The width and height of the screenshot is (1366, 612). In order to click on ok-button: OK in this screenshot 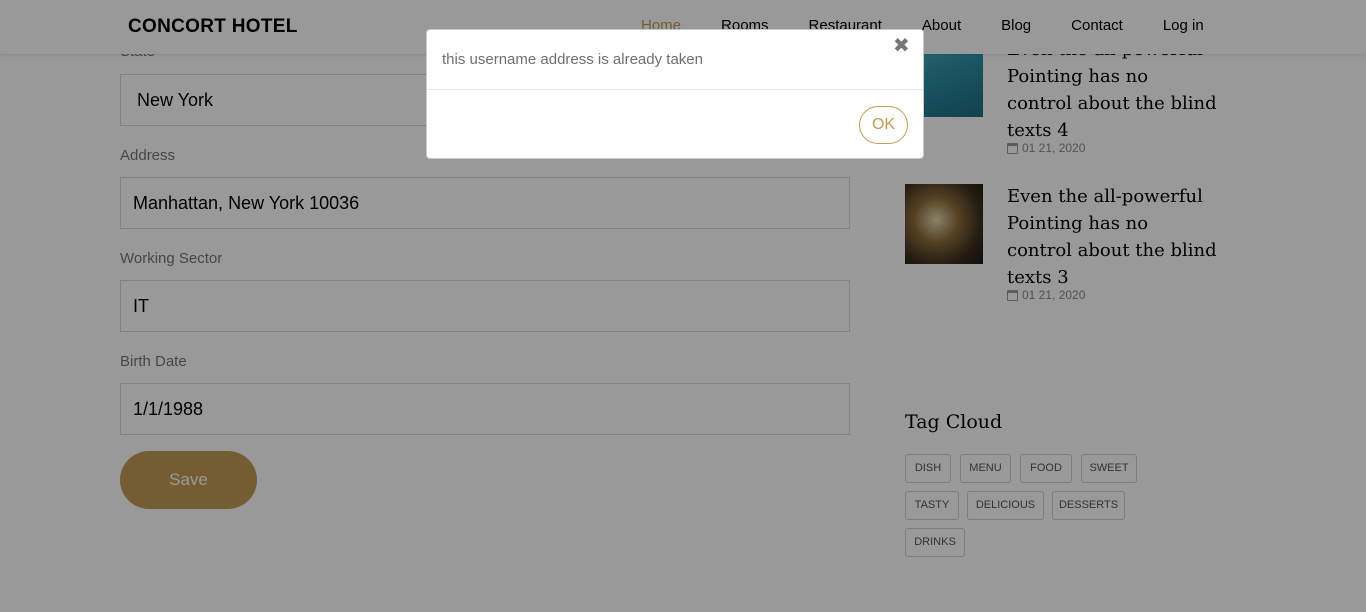, I will do `click(883, 125)`.